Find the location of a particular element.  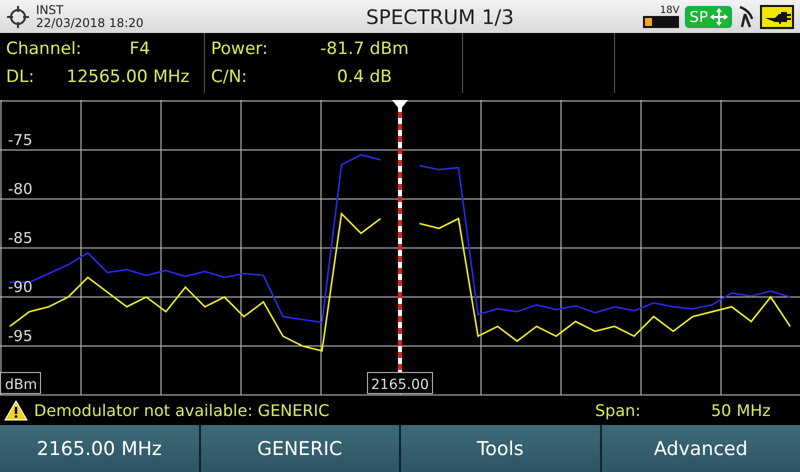

span-label: Span: is located at coordinates (618, 410).